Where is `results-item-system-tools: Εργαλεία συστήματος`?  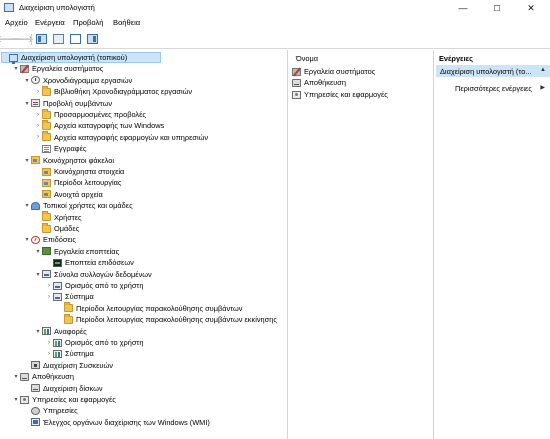
results-item-system-tools: Εργαλεία συστήματος is located at coordinates (333, 71).